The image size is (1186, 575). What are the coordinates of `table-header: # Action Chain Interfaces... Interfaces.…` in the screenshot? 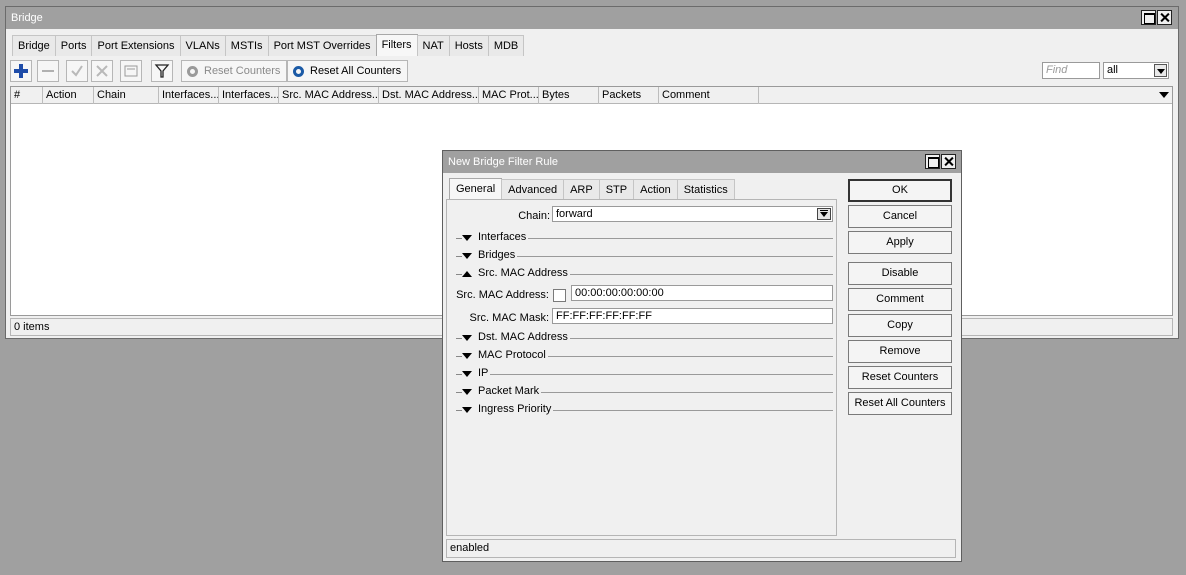 It's located at (591, 95).